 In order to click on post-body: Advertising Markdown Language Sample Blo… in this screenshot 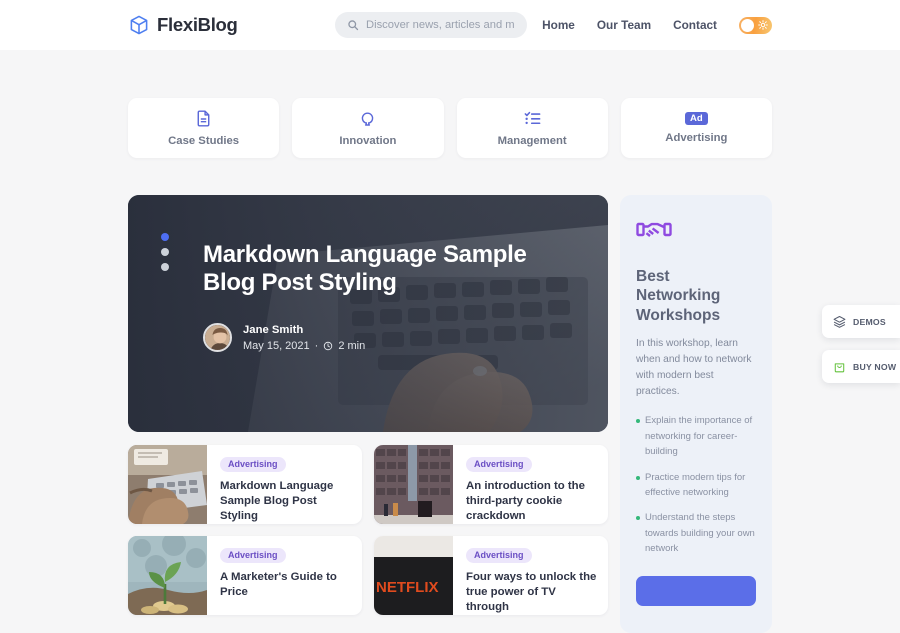, I will do `click(284, 484)`.